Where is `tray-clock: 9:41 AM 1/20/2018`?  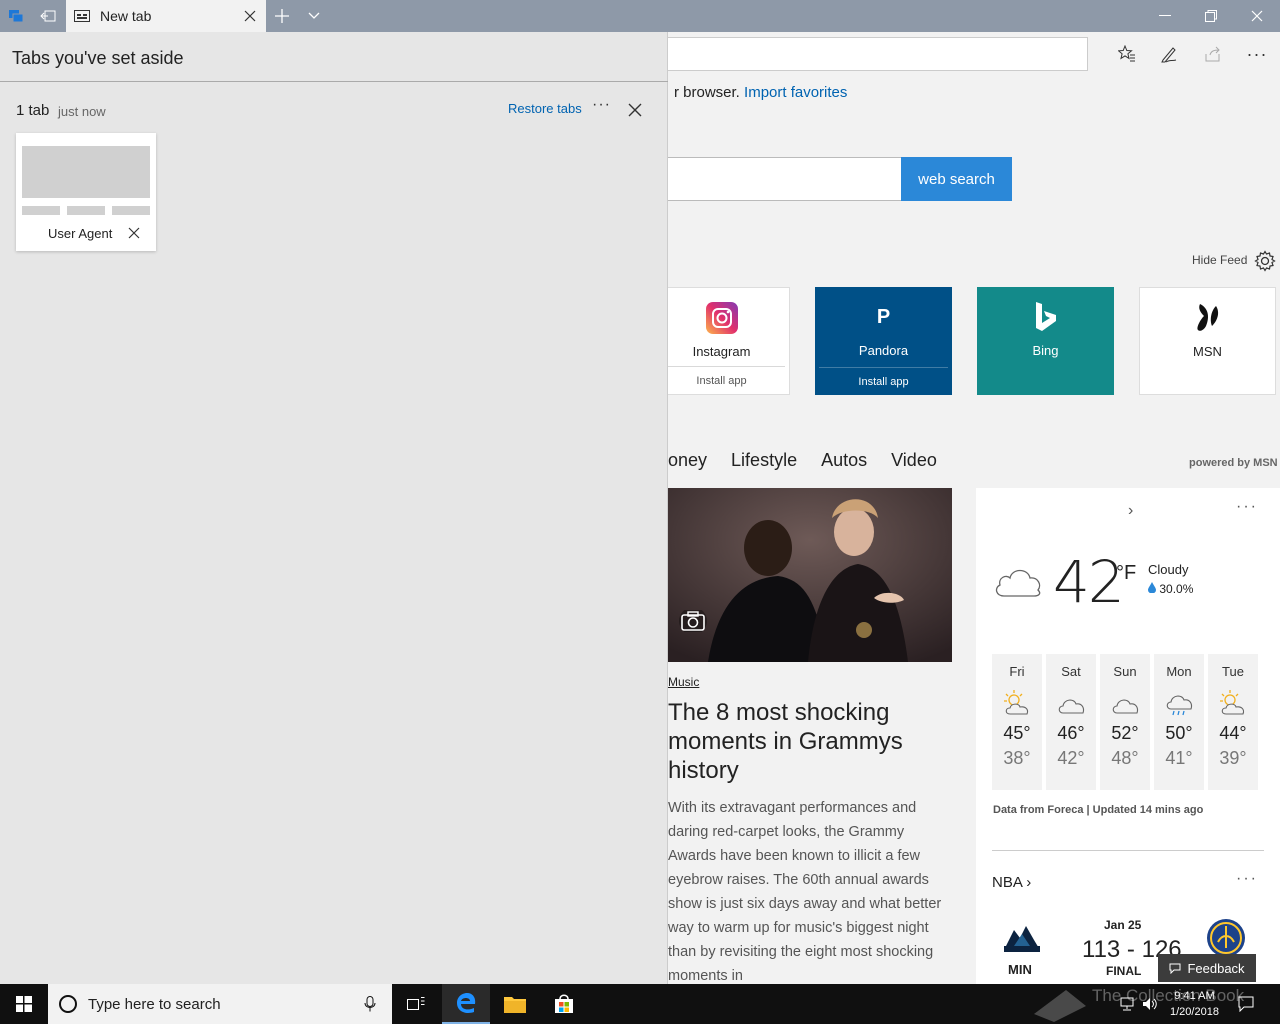
tray-clock: 9:41 AM 1/20/2018 is located at coordinates (1194, 1004).